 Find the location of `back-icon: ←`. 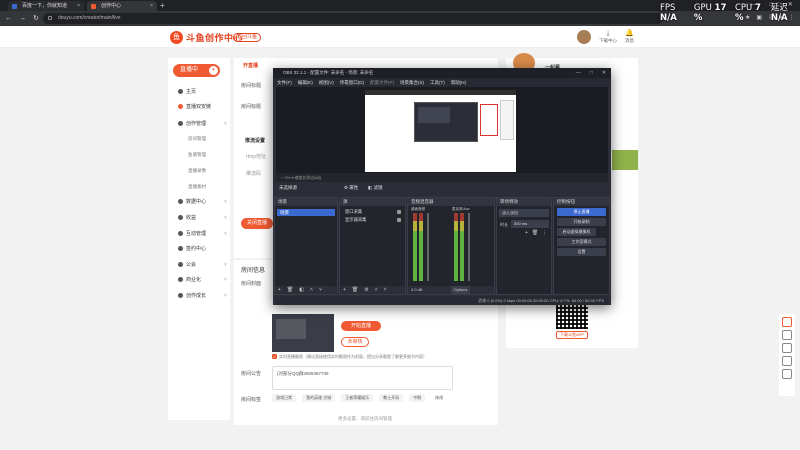

back-icon: ← is located at coordinates (8, 18).